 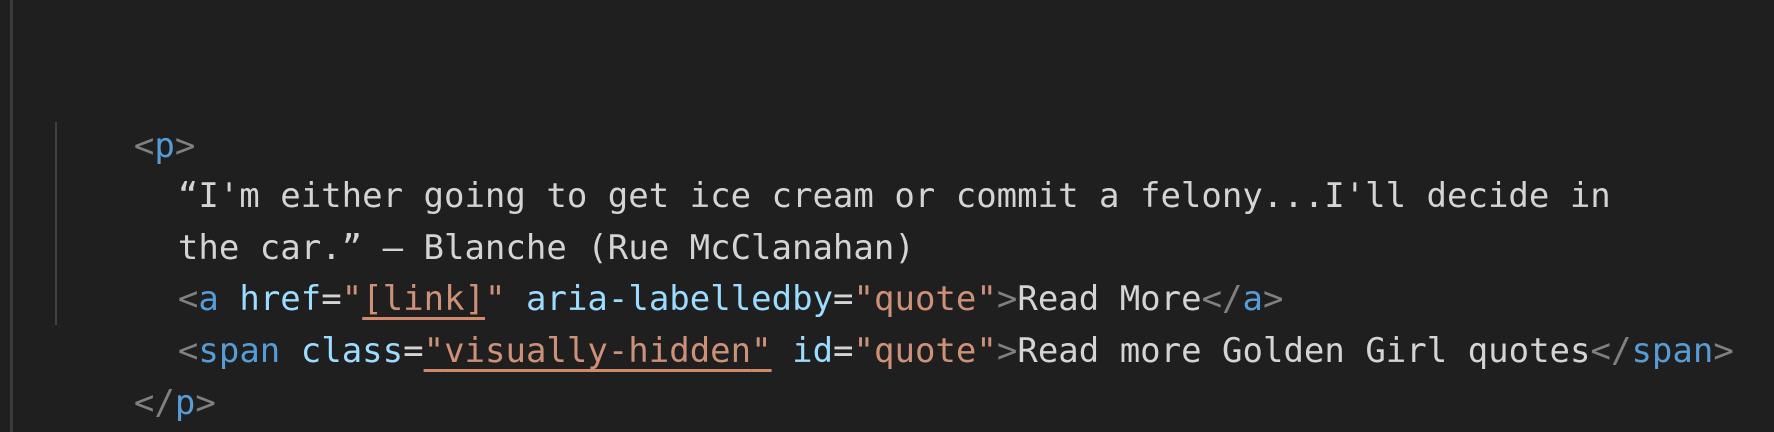 I want to click on attr-value-class: visually-hidden, so click(x=598, y=351).